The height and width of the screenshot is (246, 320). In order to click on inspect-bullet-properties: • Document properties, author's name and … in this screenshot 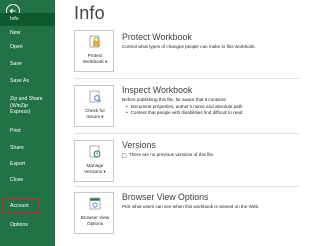, I will do `click(184, 106)`.